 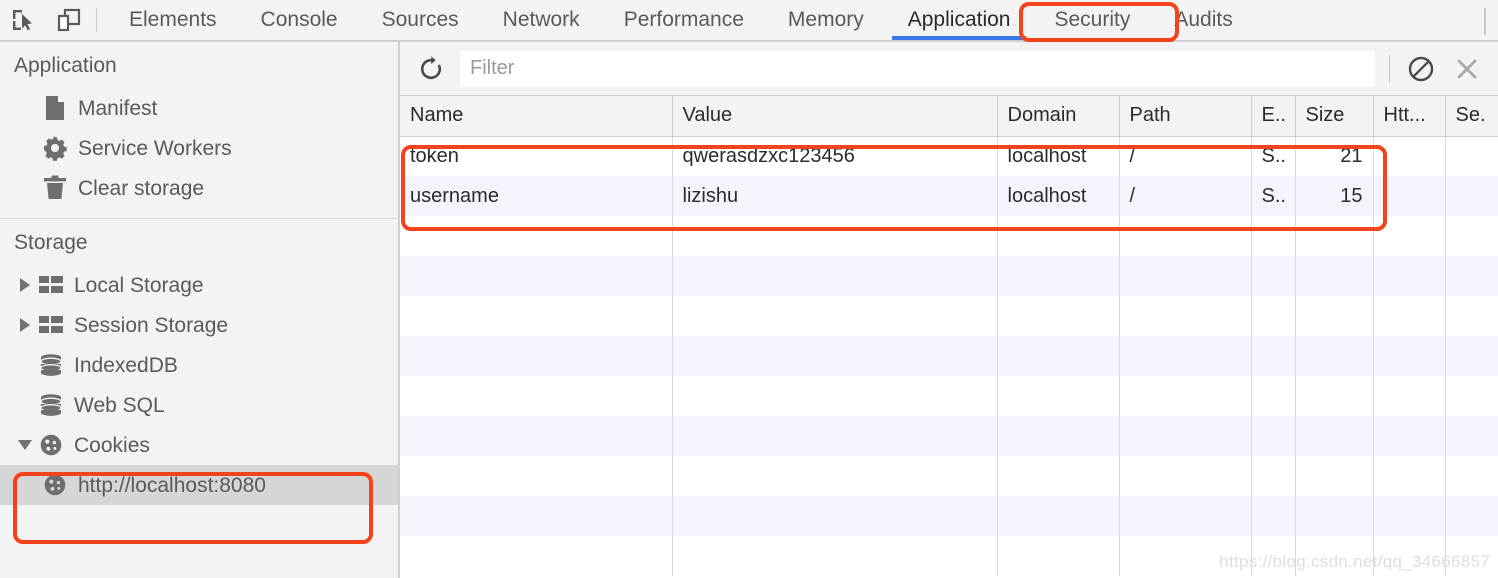 I want to click on tab-label: Console, so click(x=299, y=19).